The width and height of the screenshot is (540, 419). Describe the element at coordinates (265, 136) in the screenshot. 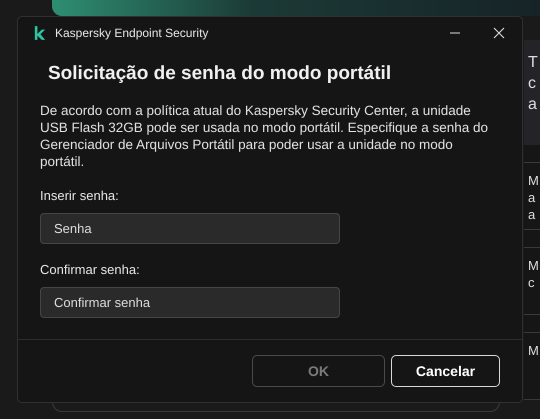

I see `description-text: De acordo com a política atual do Kaspersky Security Center, a unidade USB Flash 32GB pode ser usada no modo portátil. Especifique a senha do Gerenciador de Arquivos Portátil para poder usar a unidade no modo portátil.` at that location.